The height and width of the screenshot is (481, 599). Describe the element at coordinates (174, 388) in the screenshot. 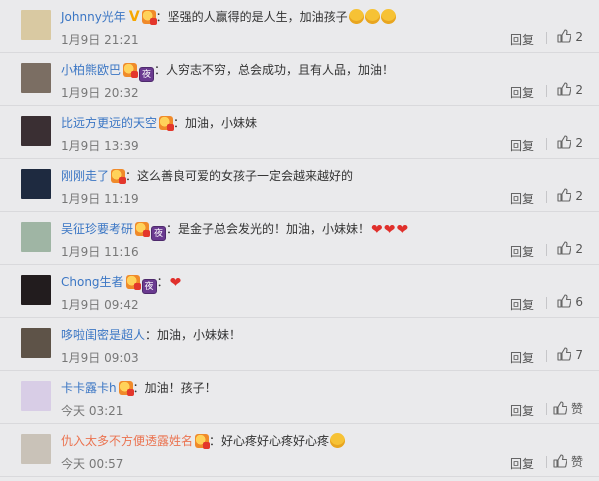

I see `comment-text: ：加油！孩子！` at that location.